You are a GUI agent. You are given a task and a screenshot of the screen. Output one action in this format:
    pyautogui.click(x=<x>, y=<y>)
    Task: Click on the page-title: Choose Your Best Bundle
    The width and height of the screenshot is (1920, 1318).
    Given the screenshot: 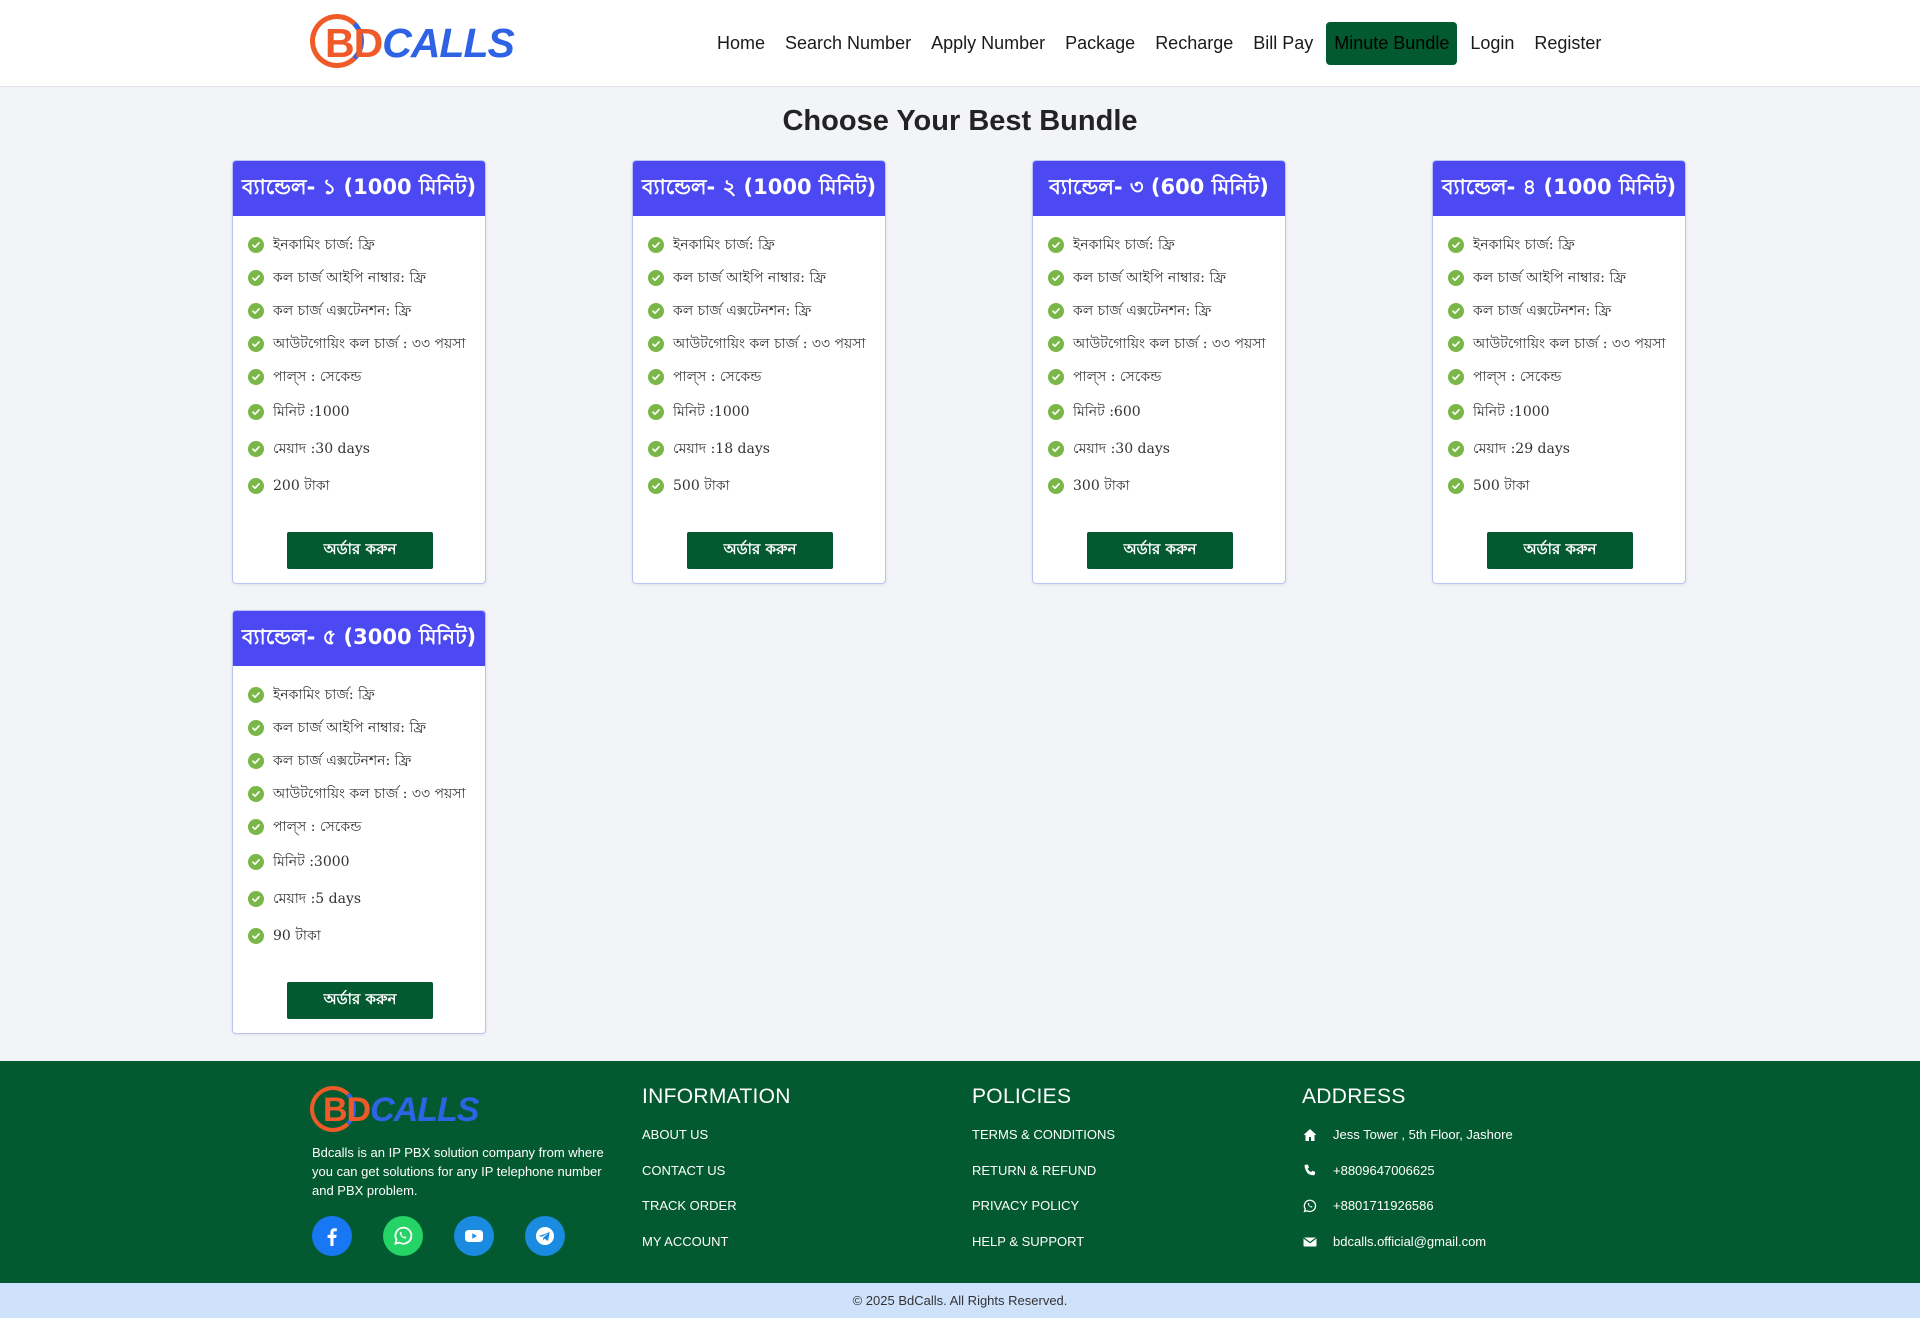 What is the action you would take?
    pyautogui.click(x=960, y=121)
    